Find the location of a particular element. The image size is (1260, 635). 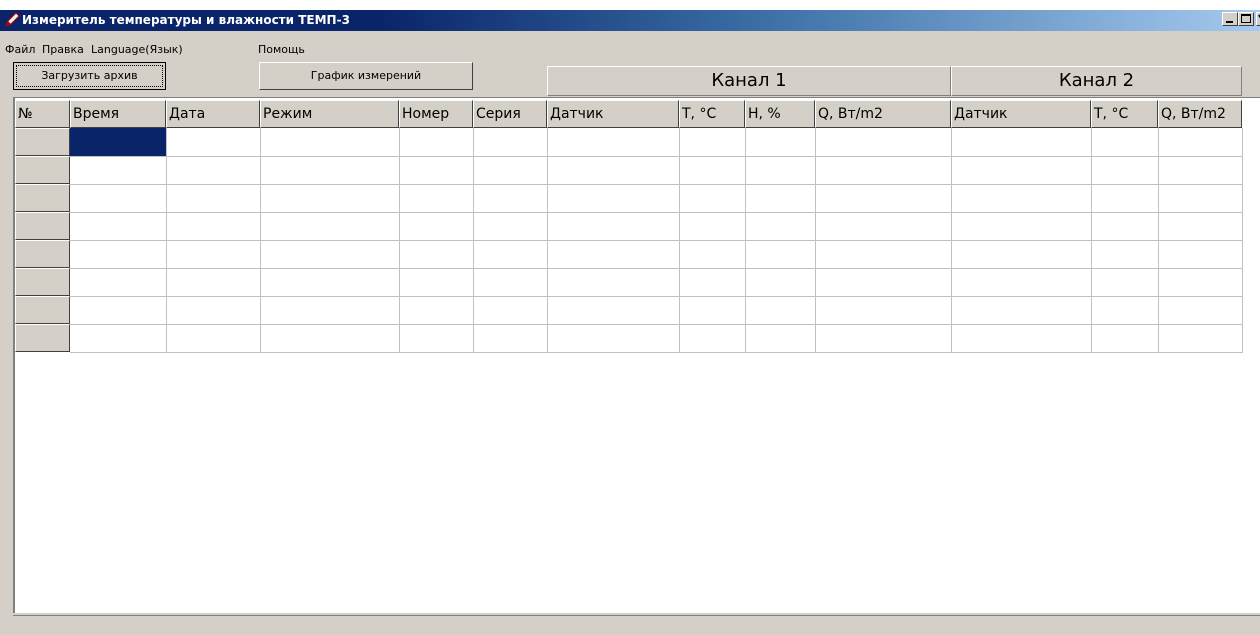

menu-language: Language(Язык) is located at coordinates (137, 49).